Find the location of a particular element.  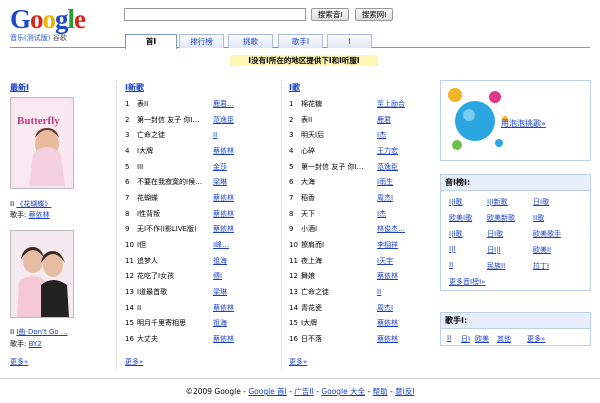

song-title: 日不落 is located at coordinates (339, 339).